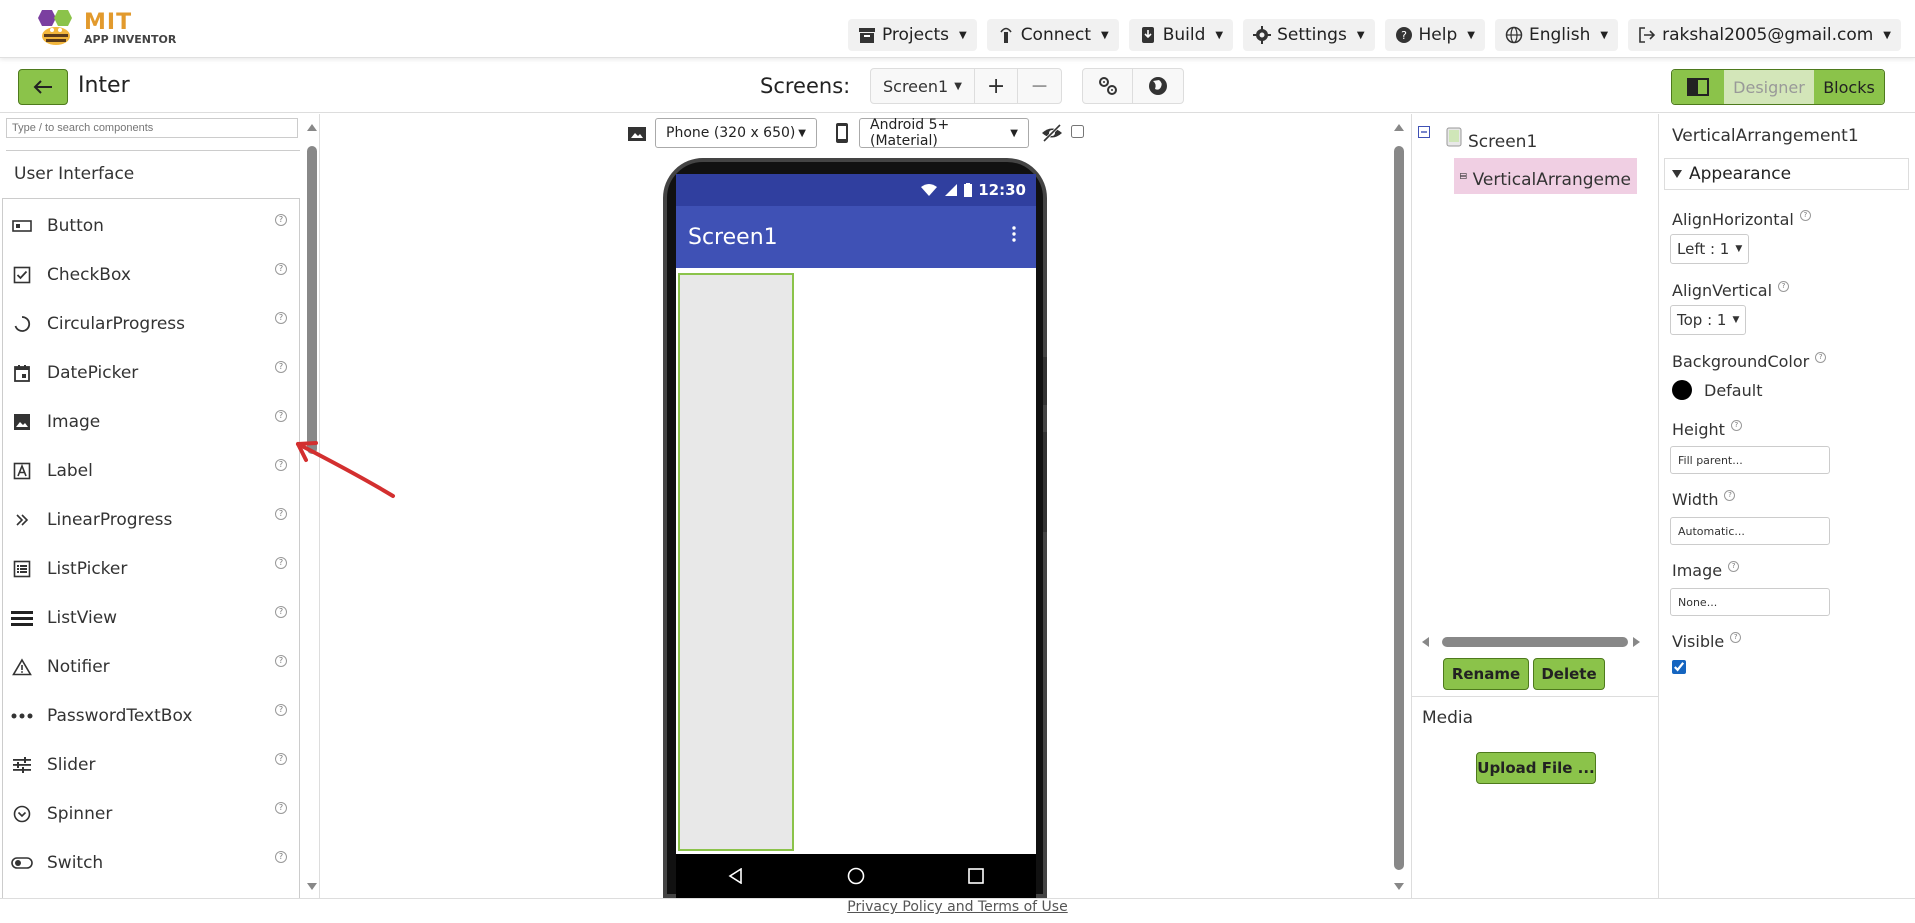 The image size is (1915, 923). Describe the element at coordinates (1768, 35) in the screenshot. I see `account-email: rakshal2005@gmail.com` at that location.